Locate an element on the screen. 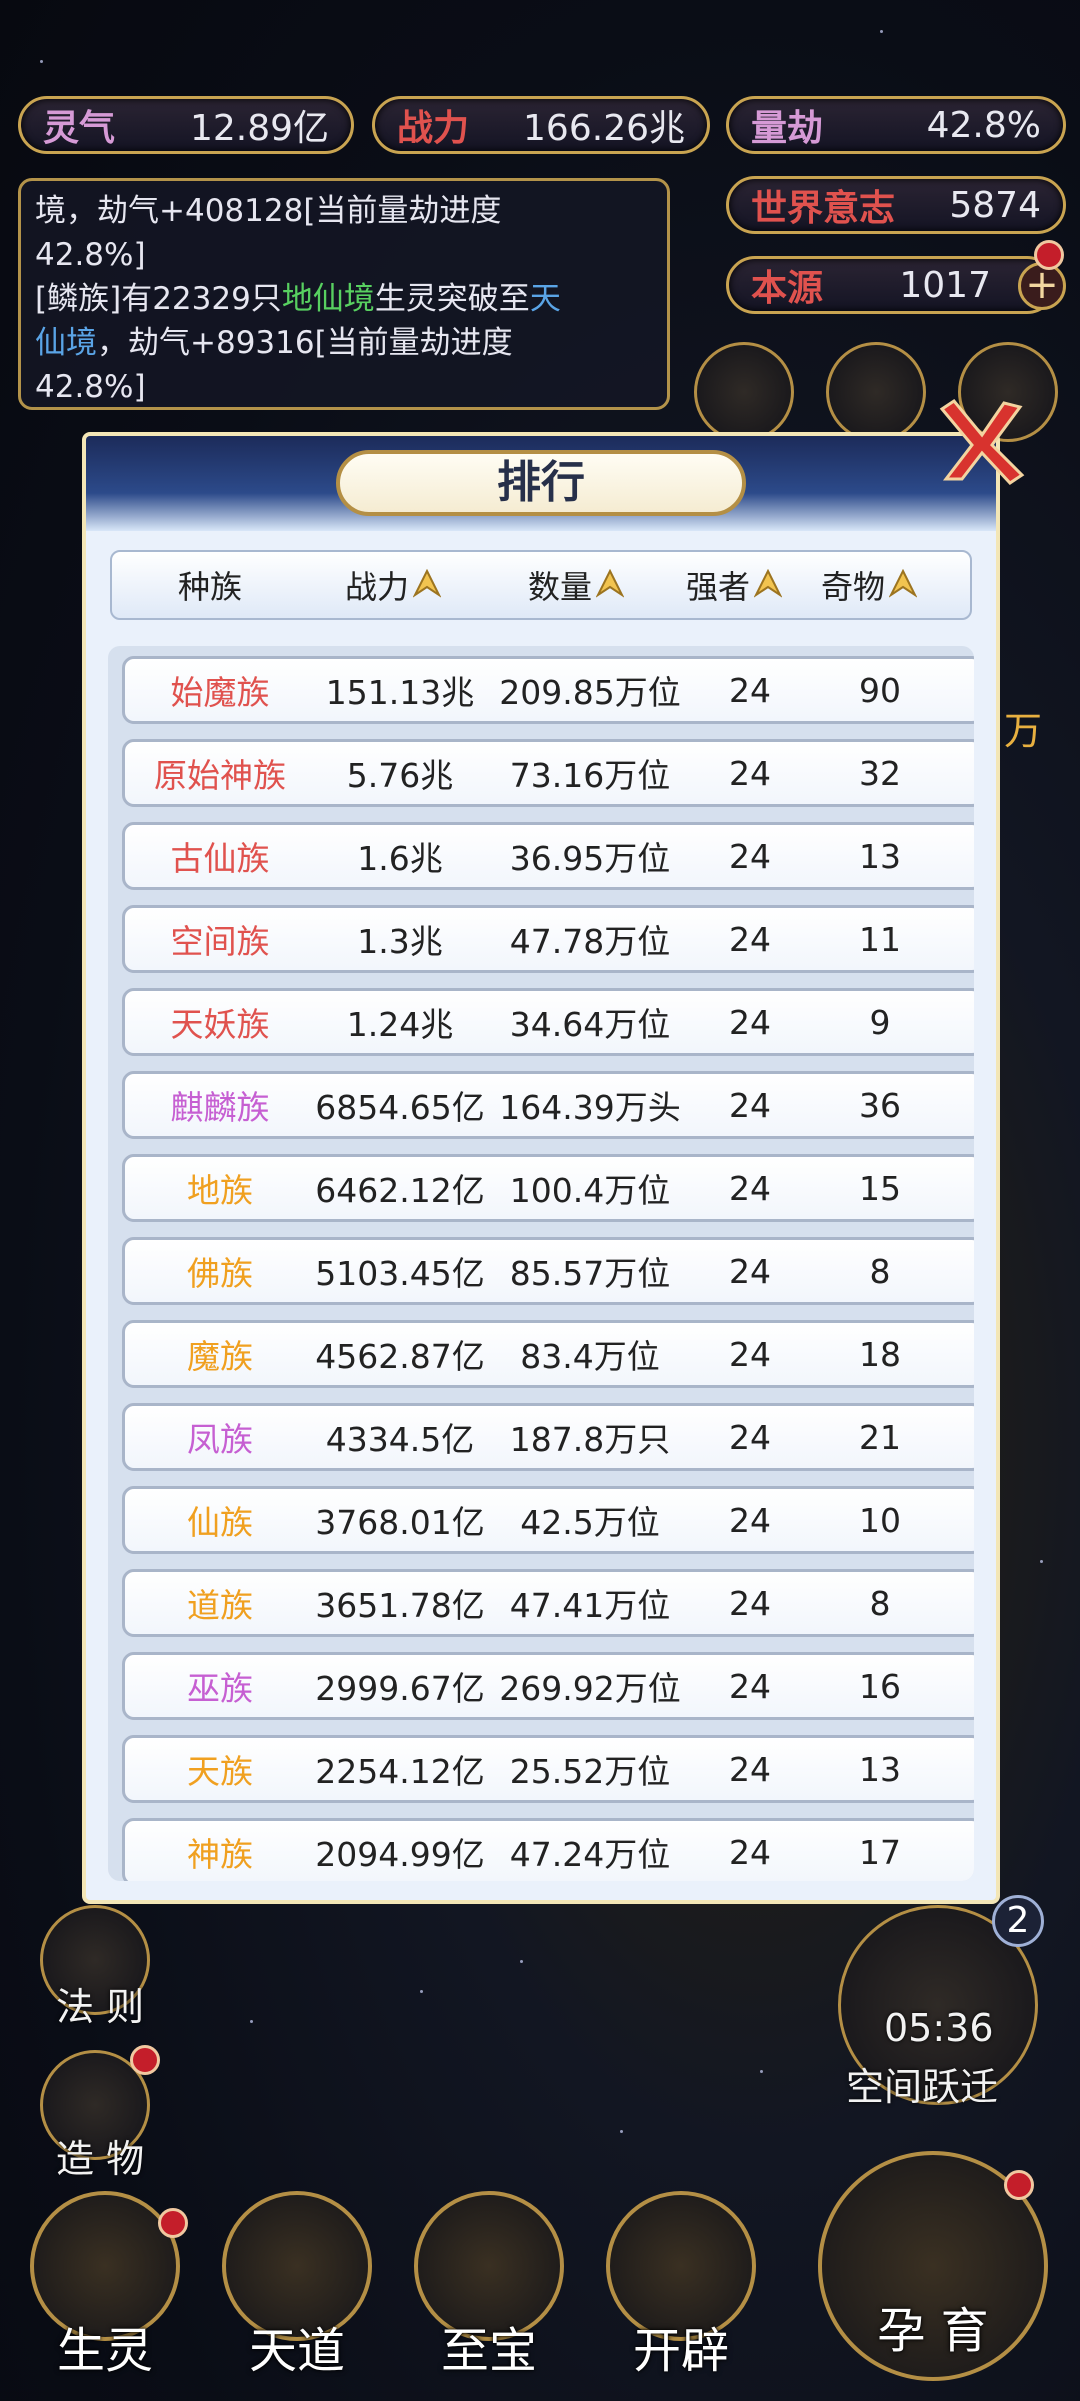  zhanli-value: 166.26兆 is located at coordinates (604, 128).